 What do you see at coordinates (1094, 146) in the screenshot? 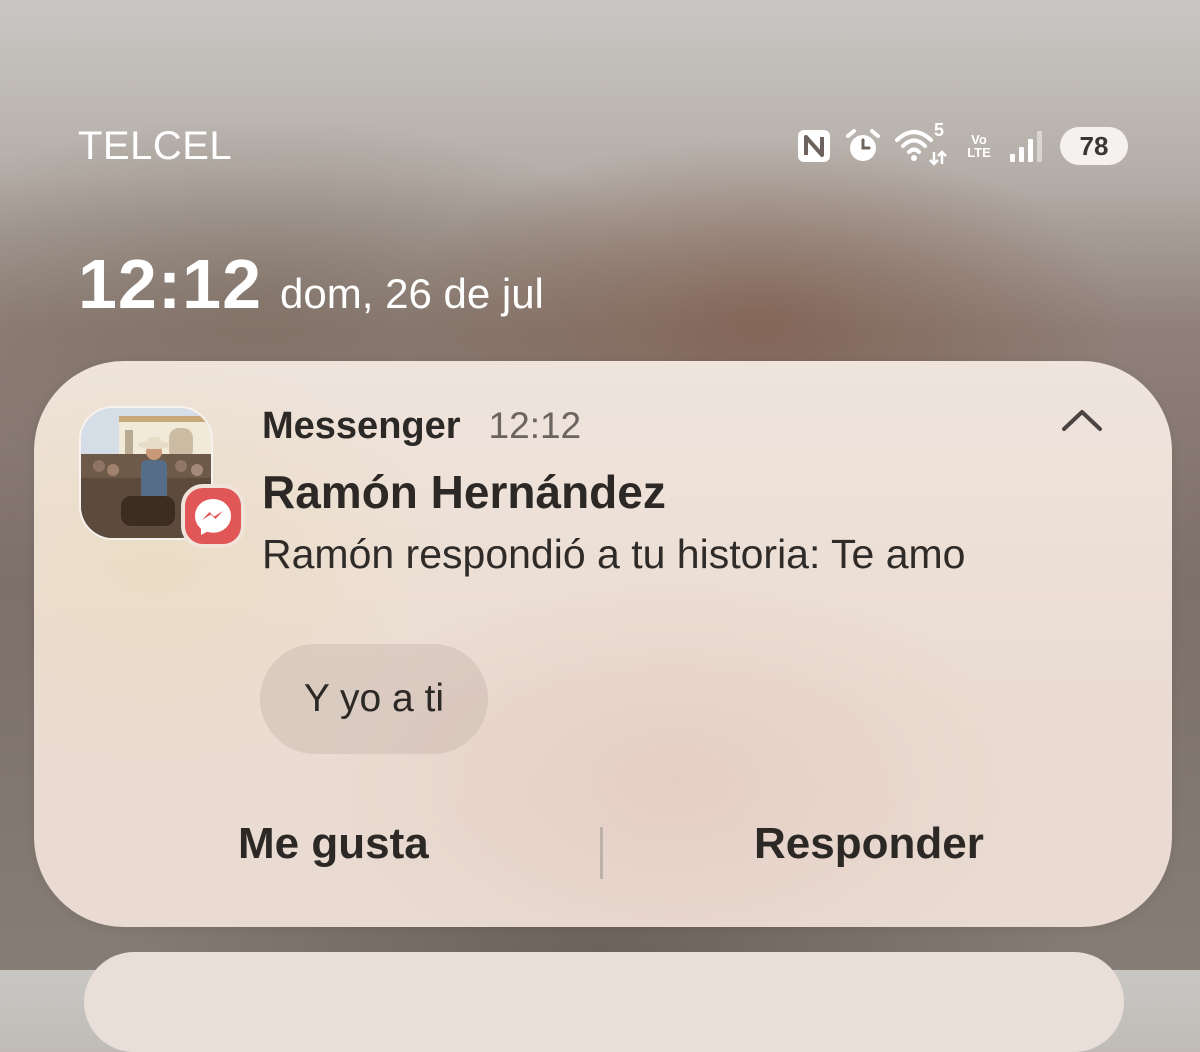
I see `battery-indicator: 78` at bounding box center [1094, 146].